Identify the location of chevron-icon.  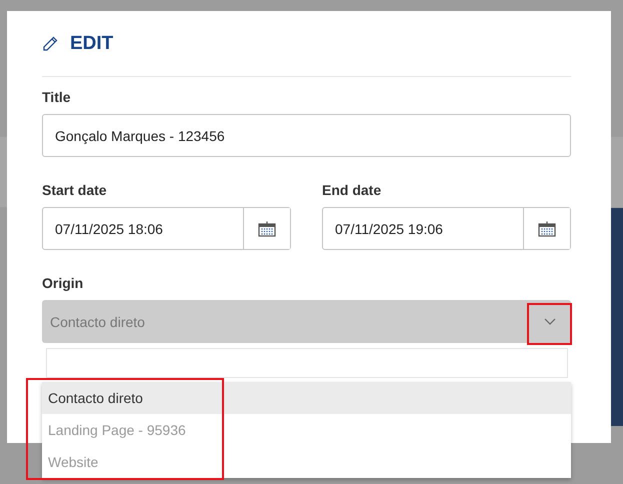
(550, 321).